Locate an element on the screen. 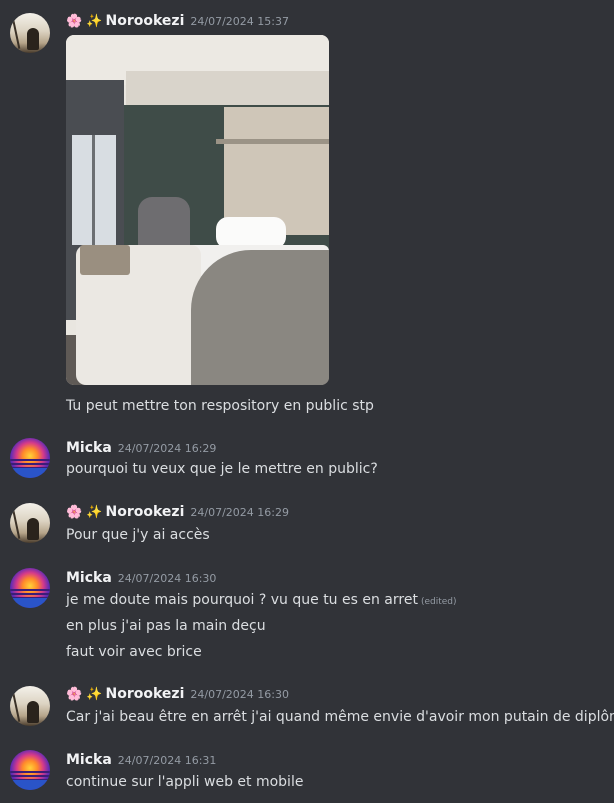  message-text: Pour que j'y ai accès is located at coordinates (138, 535).